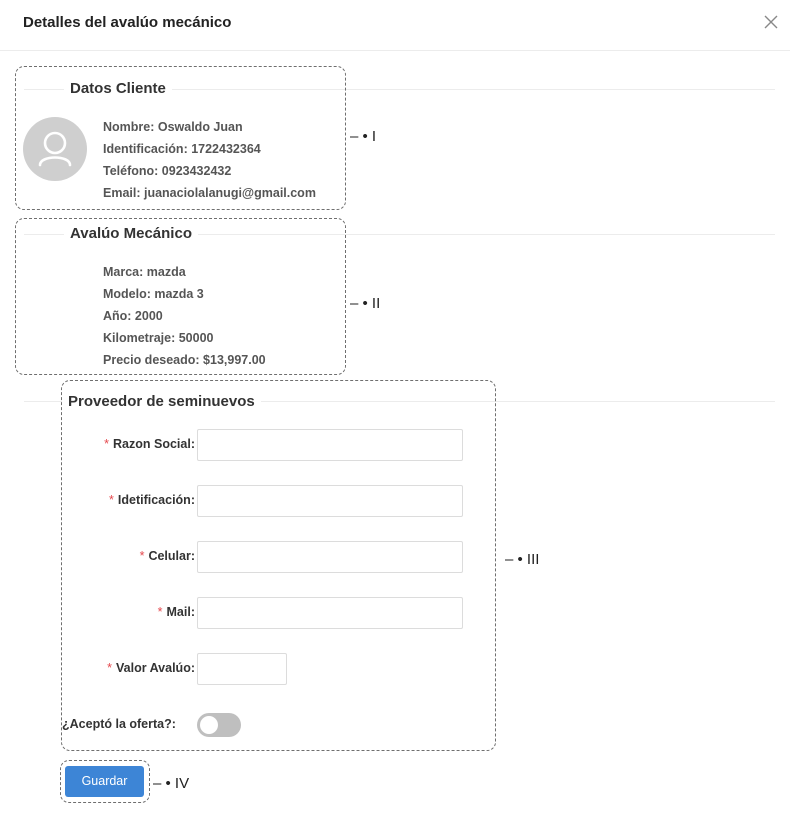 This screenshot has width=790, height=814. What do you see at coordinates (127, 22) in the screenshot?
I see `modal-title: Detalles del avalúo mecánico` at bounding box center [127, 22].